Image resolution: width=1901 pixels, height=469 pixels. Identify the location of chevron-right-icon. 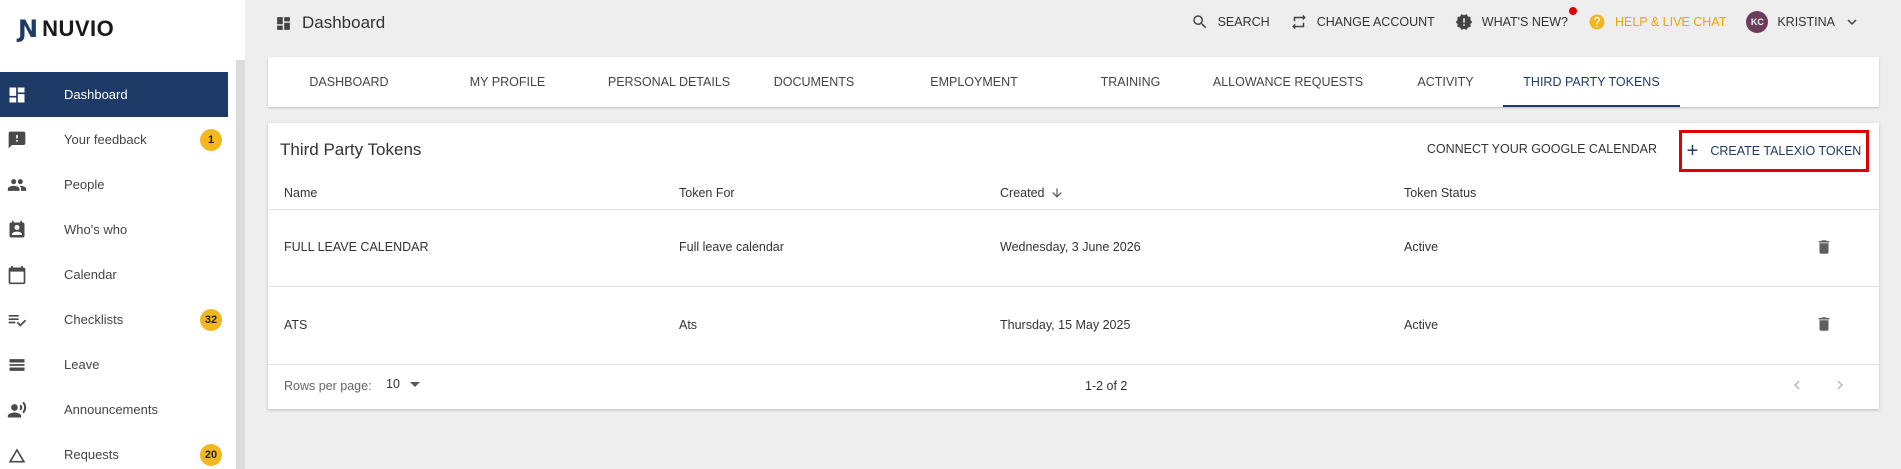
(1840, 385).